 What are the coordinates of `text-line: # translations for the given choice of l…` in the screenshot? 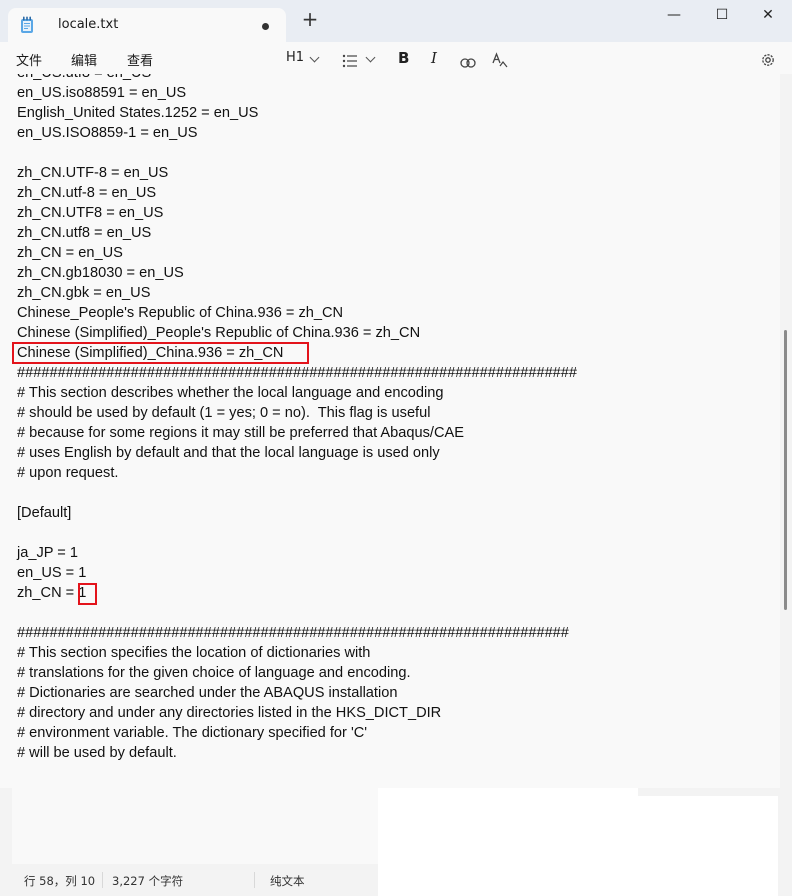 It's located at (214, 673).